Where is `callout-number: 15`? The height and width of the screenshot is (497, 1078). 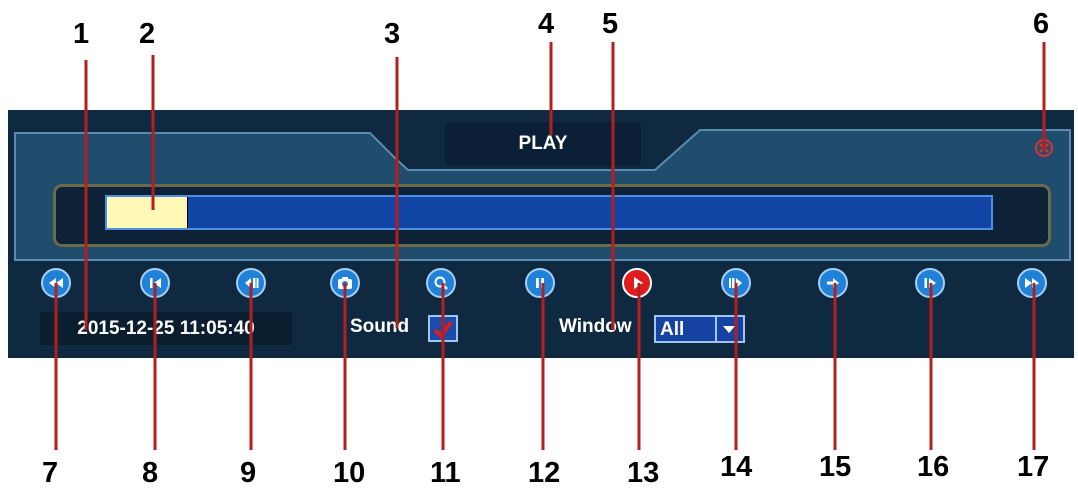 callout-number: 15 is located at coordinates (835, 467).